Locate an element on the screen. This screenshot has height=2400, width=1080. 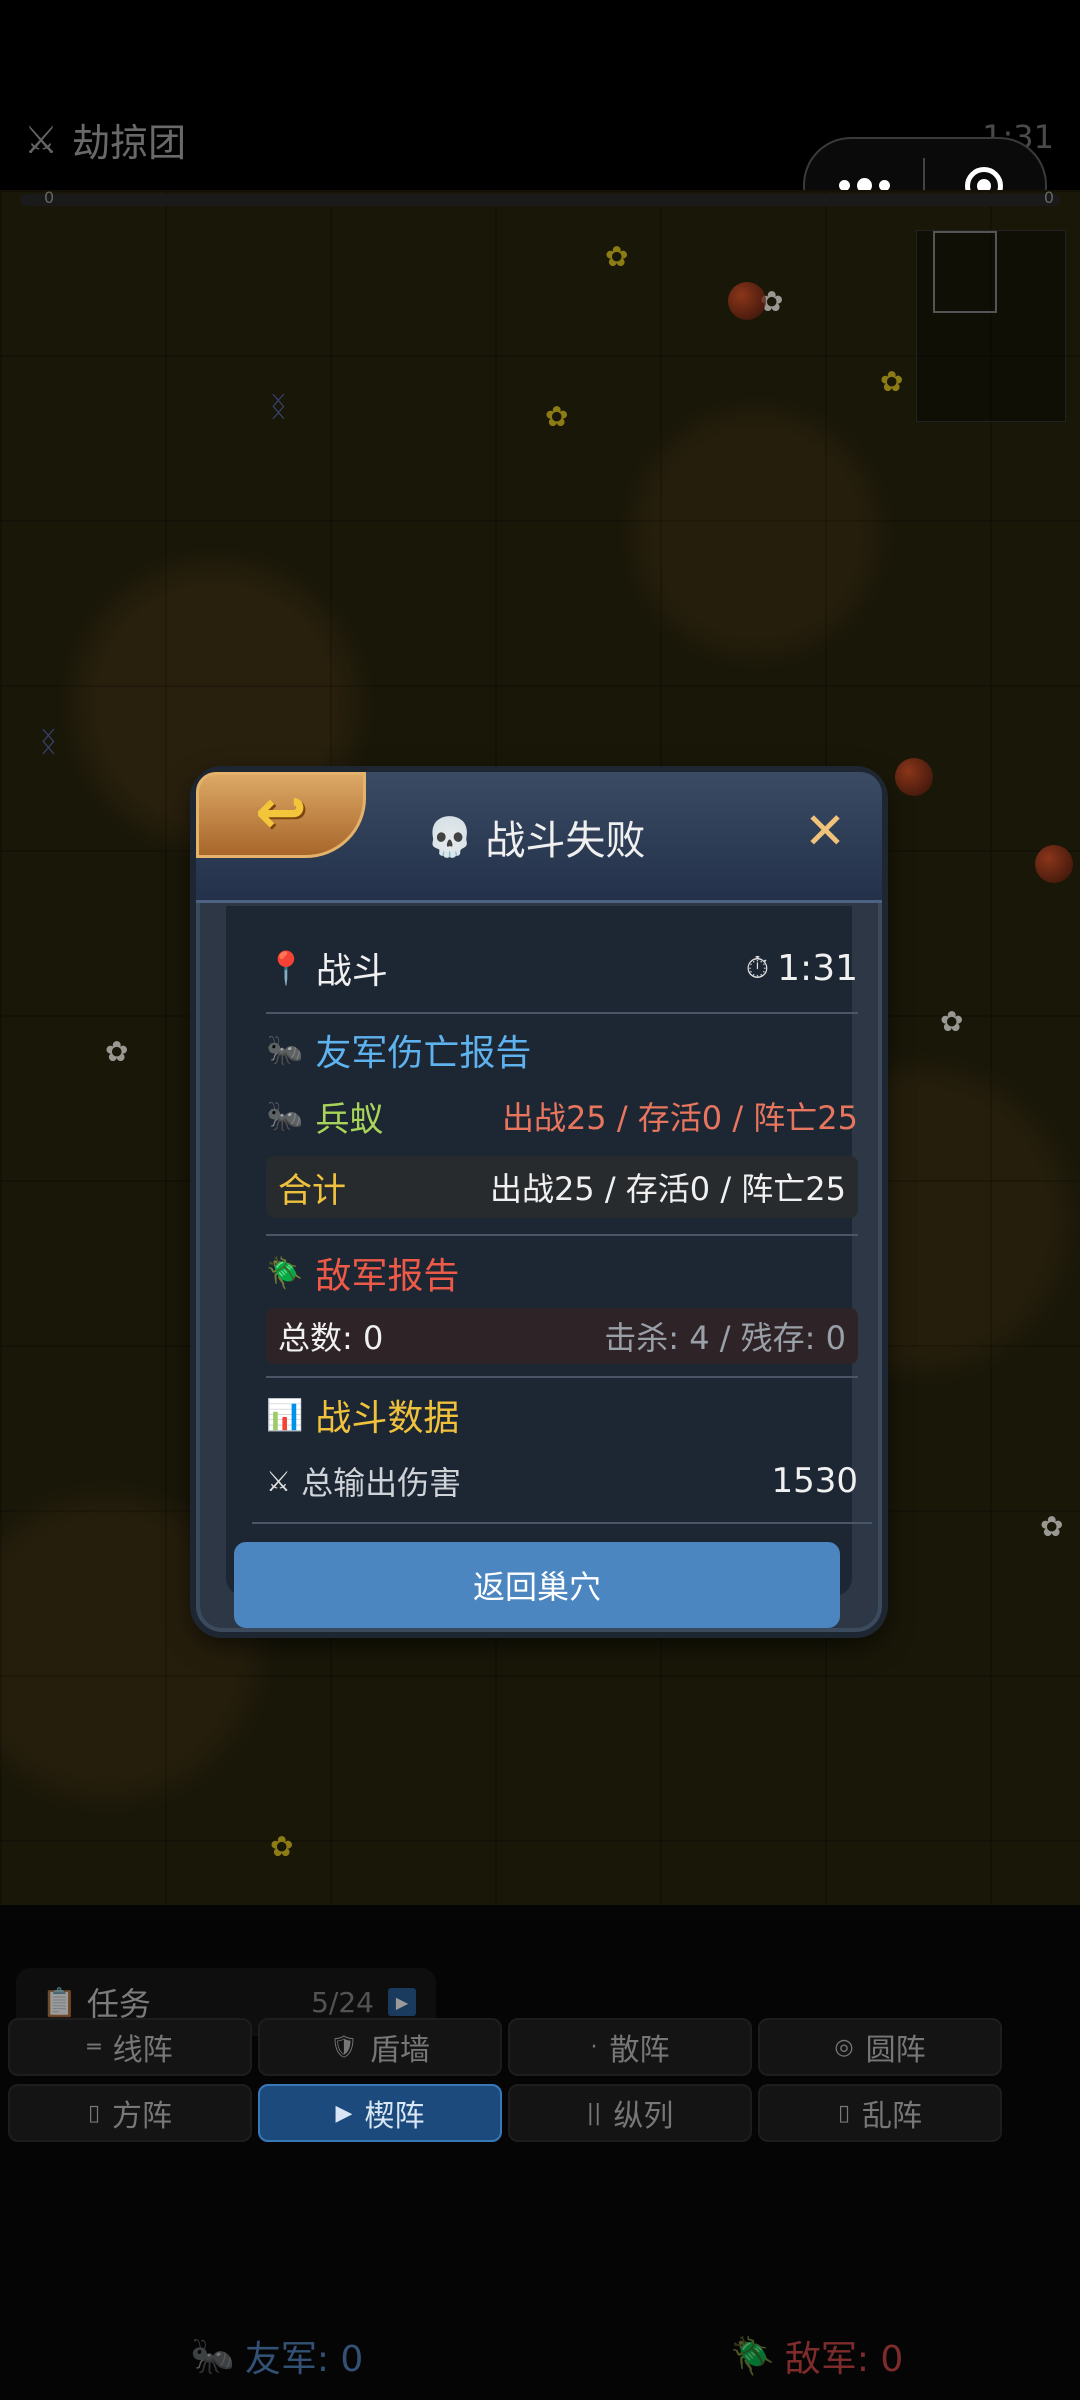
damage-row: ⚔ 总输出伤害 1530 is located at coordinates (562, 1481).